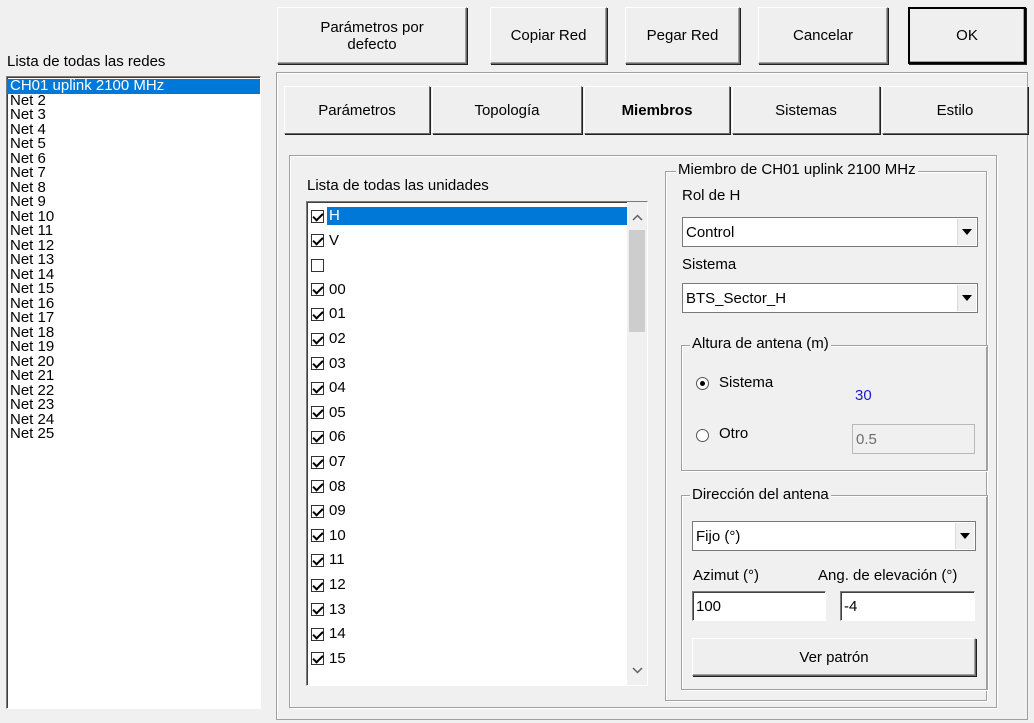  I want to click on unit-list-item: 09, so click(469, 511).